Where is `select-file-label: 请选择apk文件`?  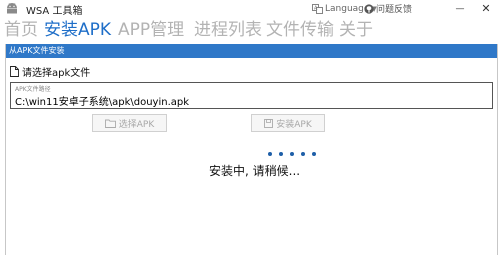 select-file-label: 请选择apk文件 is located at coordinates (50, 71).